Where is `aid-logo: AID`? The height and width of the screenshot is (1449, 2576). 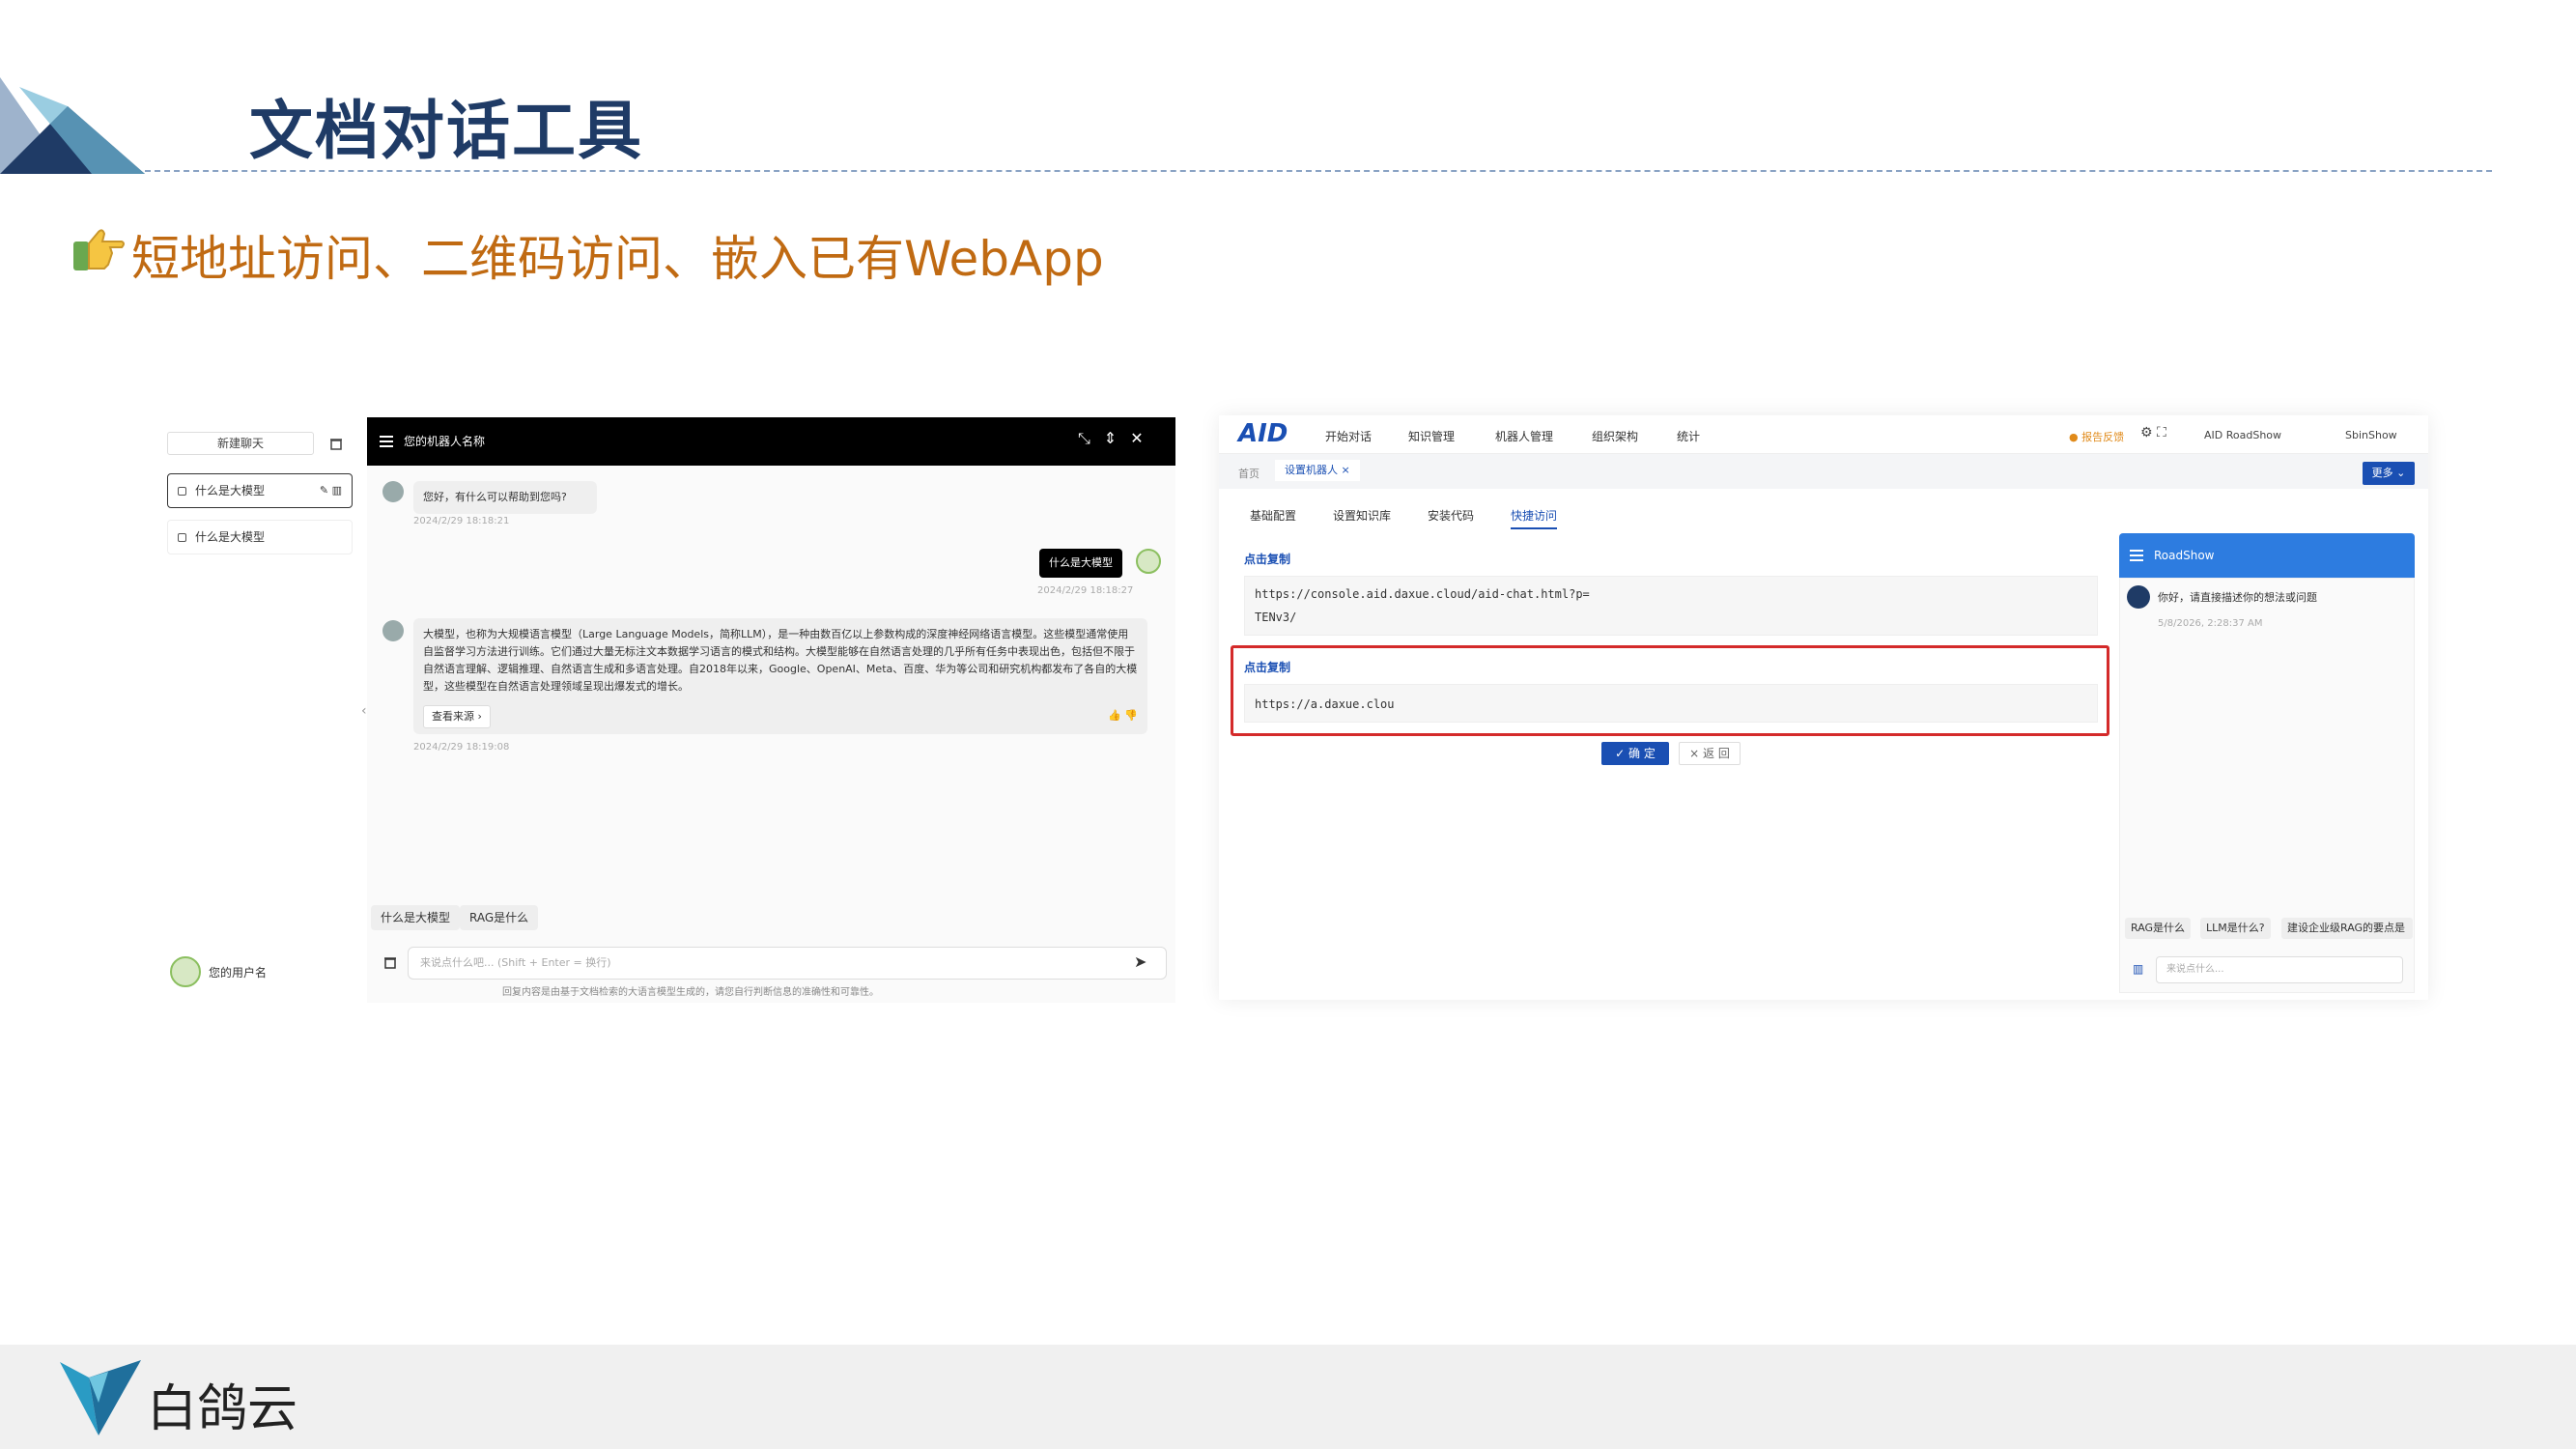
aid-logo: AID is located at coordinates (1263, 433).